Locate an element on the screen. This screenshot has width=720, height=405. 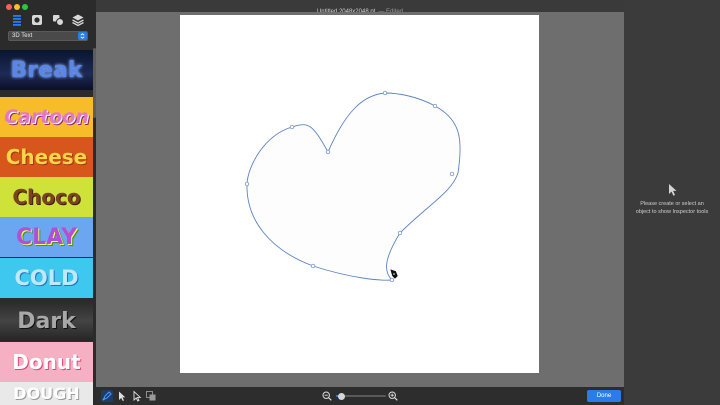
style-item-dark: Dark is located at coordinates (46, 321).